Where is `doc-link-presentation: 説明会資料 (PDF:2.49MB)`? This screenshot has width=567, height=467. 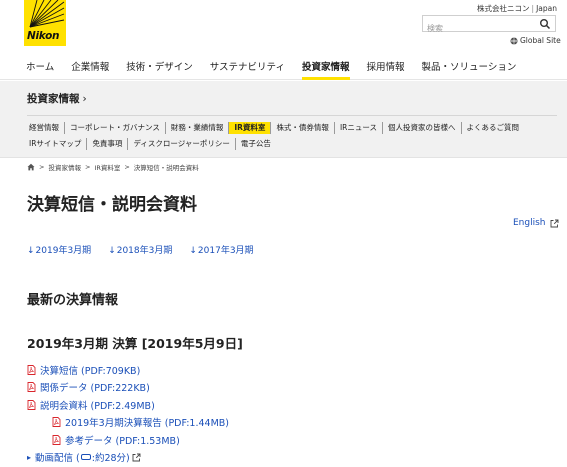
doc-link-presentation: 説明会資料 (PDF:2.49MB) is located at coordinates (128, 405).